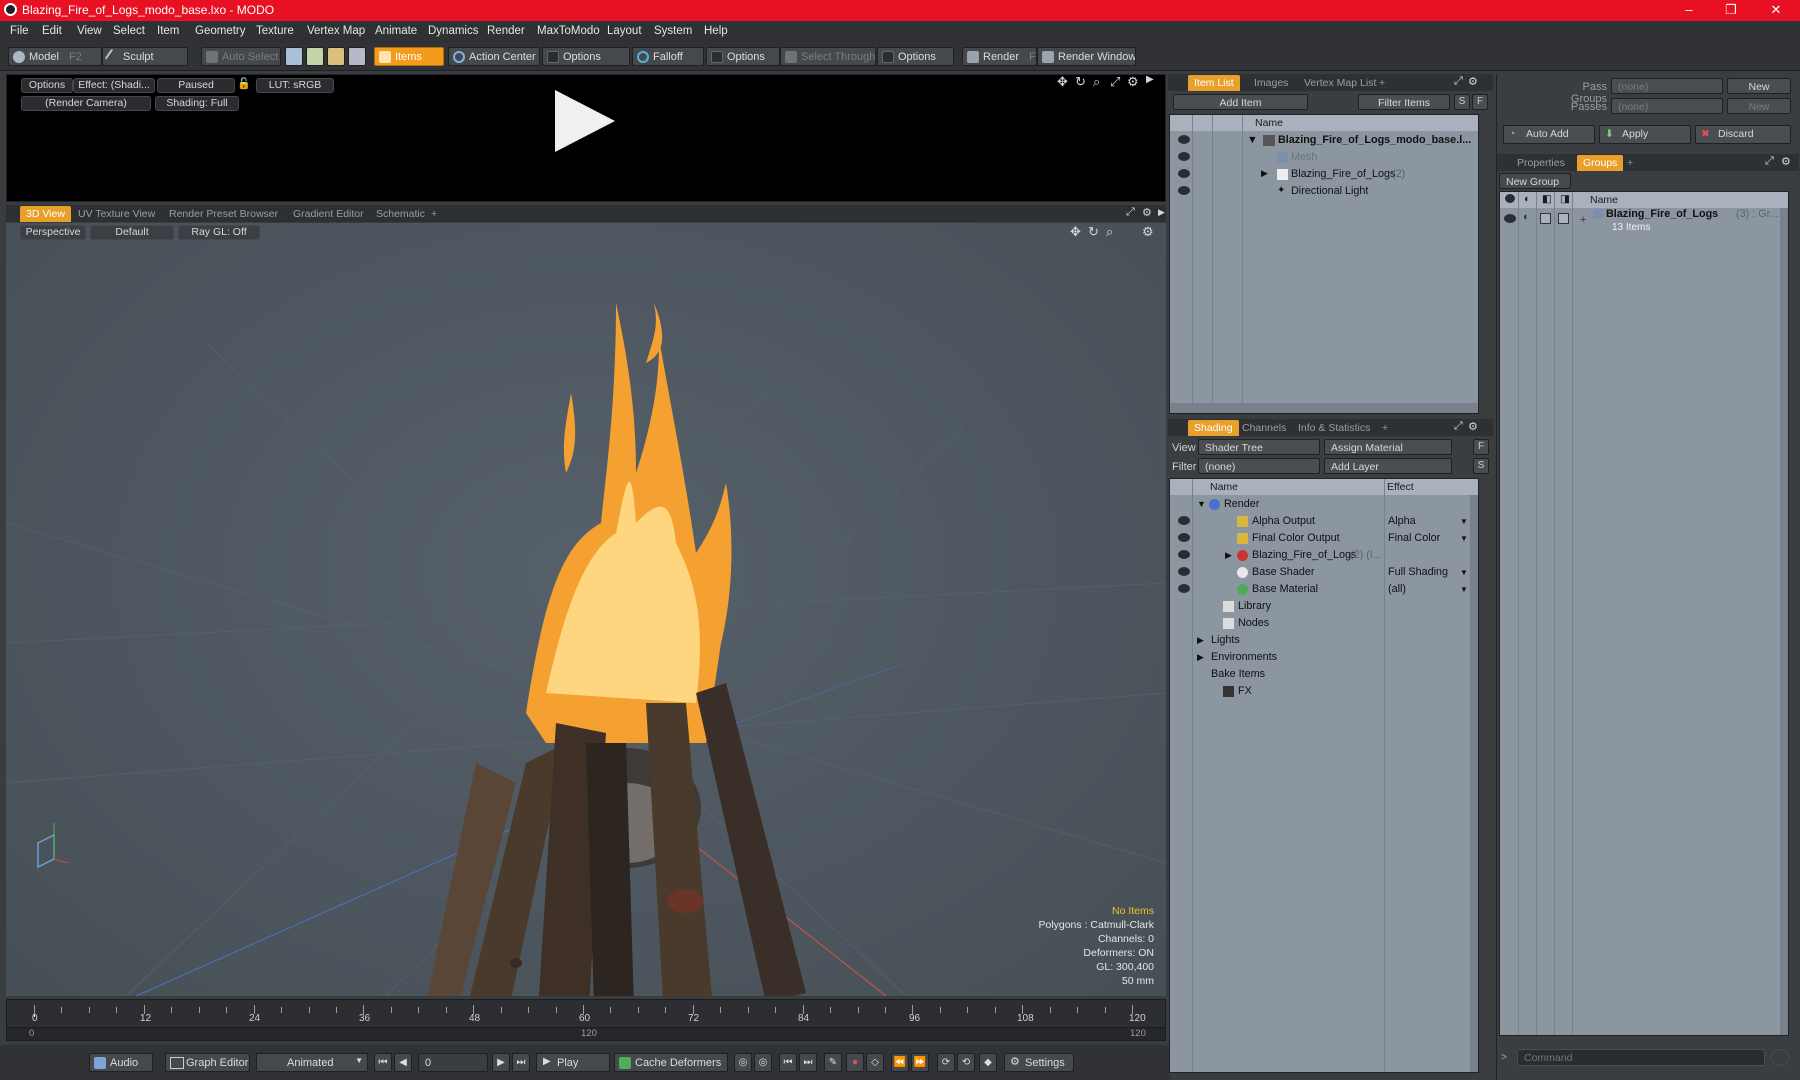  I want to click on command-history-icon, so click(1780, 1057).